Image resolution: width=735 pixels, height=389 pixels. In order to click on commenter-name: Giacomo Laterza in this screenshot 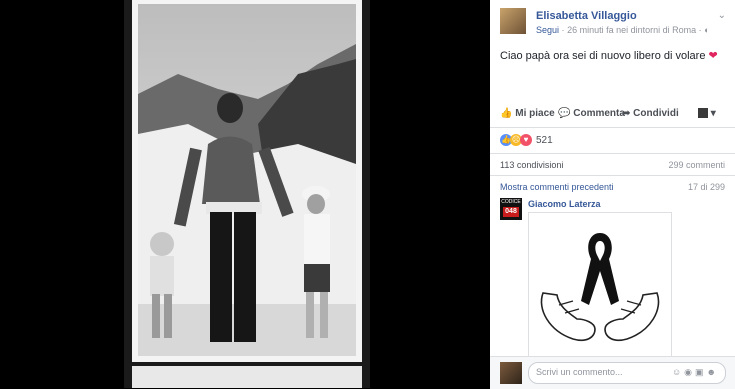, I will do `click(564, 204)`.